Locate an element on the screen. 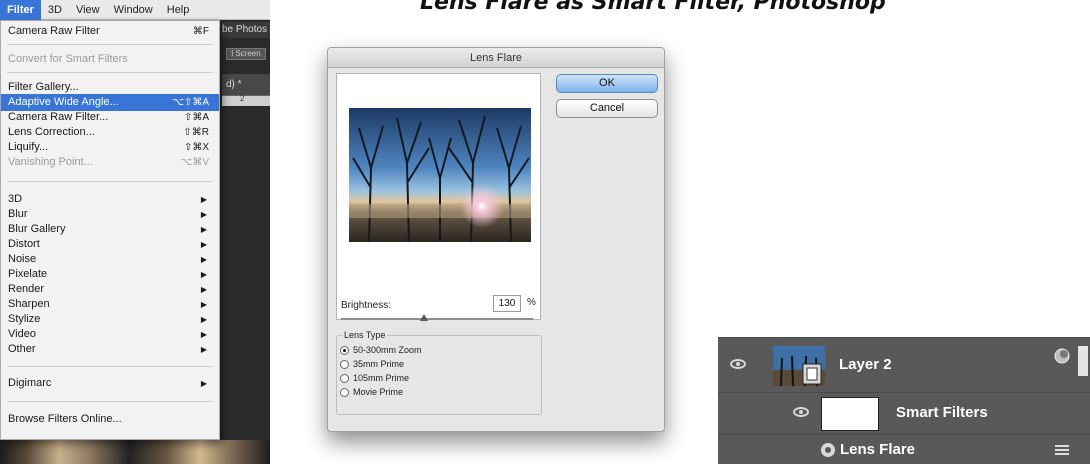 The image size is (1090, 464). canvas-image-strip is located at coordinates (135, 452).